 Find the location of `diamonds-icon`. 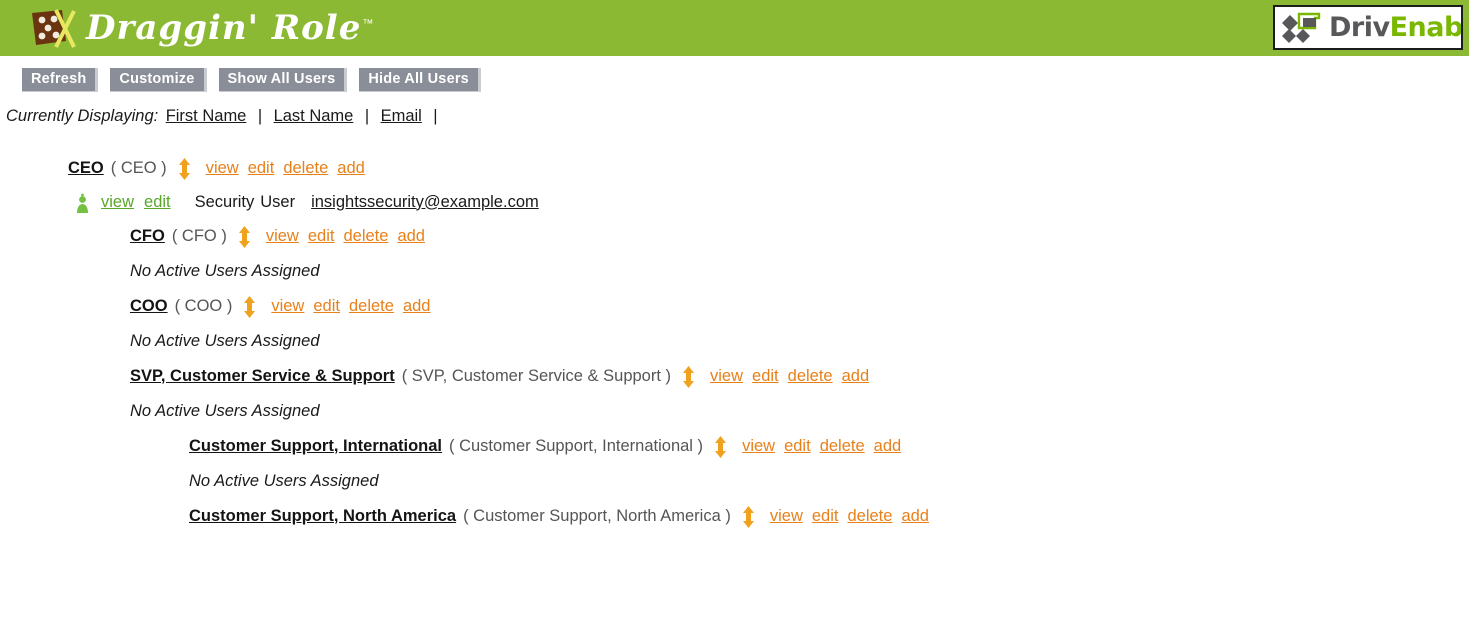

diamonds-icon is located at coordinates (1304, 28).